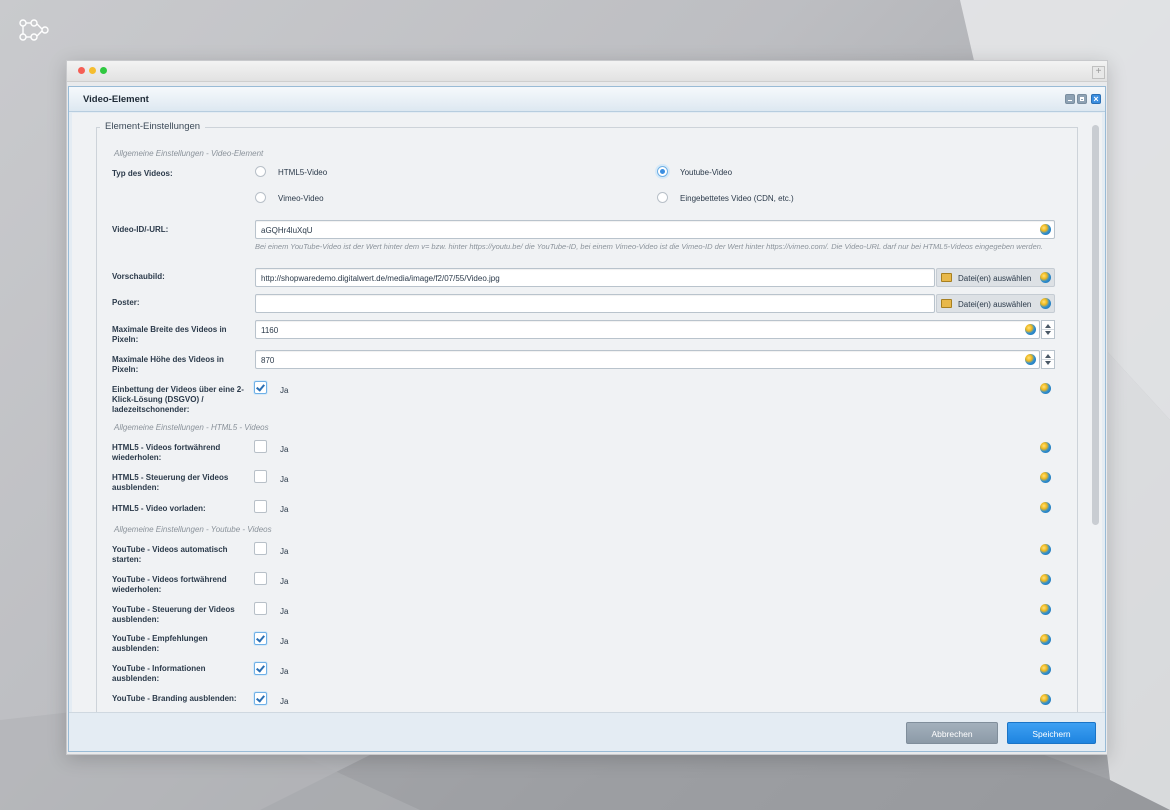 Image resolution: width=1170 pixels, height=810 pixels. Describe the element at coordinates (260, 638) in the screenshot. I see `yt-recommend-checkbox` at that location.